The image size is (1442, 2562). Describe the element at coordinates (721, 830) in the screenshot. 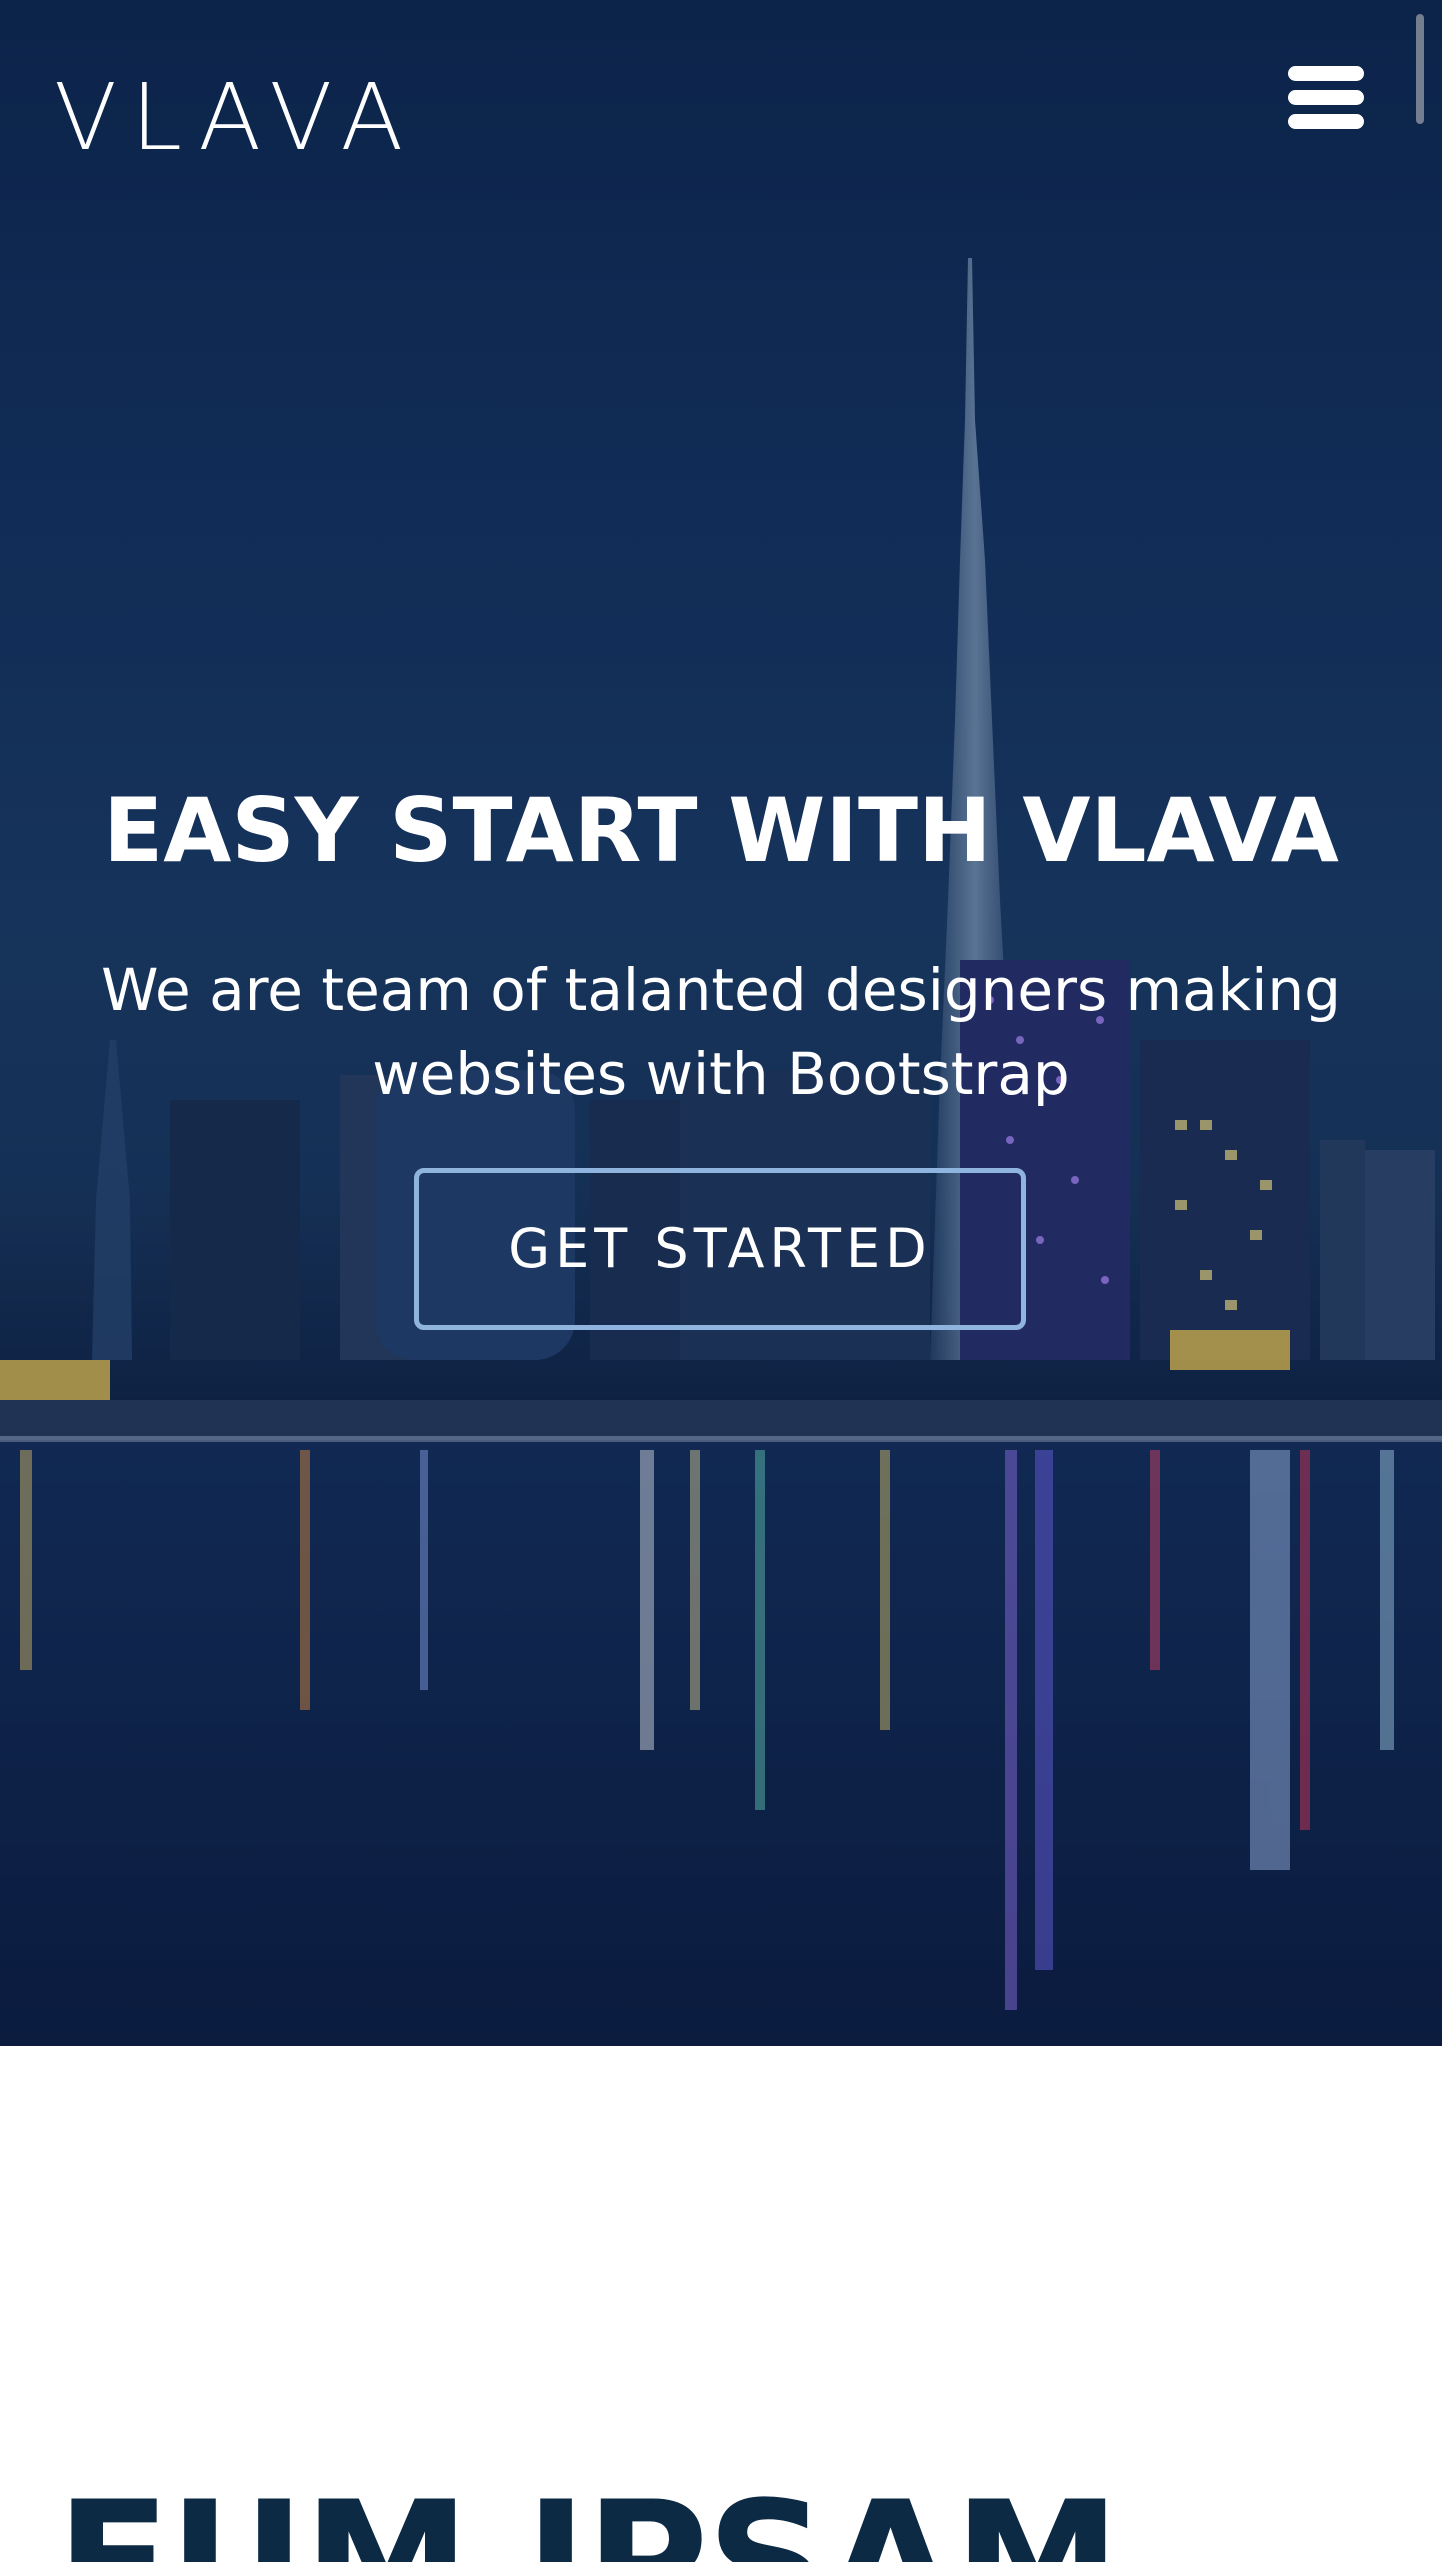

I see `hero-title: EASY START WITH VLAVA` at that location.